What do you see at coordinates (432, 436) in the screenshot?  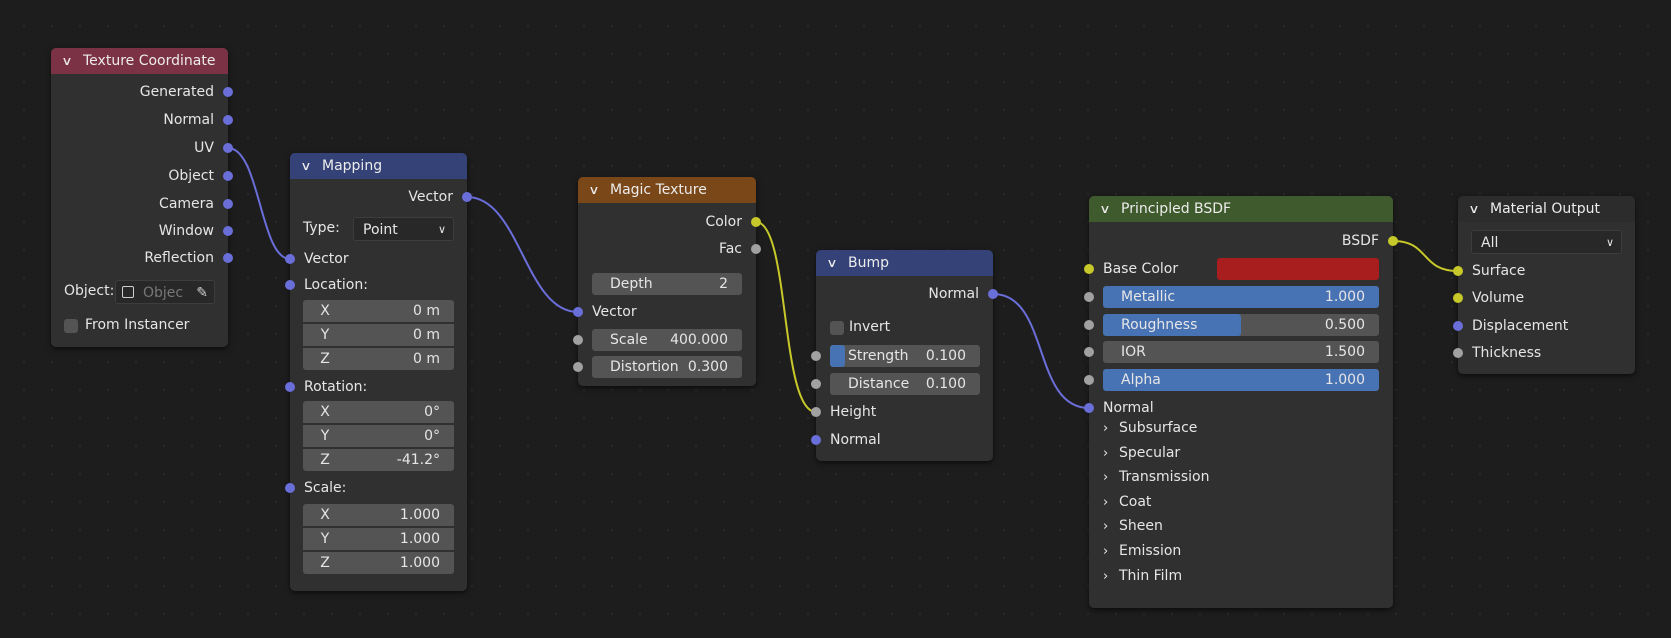 I see `field-value: 0°` at bounding box center [432, 436].